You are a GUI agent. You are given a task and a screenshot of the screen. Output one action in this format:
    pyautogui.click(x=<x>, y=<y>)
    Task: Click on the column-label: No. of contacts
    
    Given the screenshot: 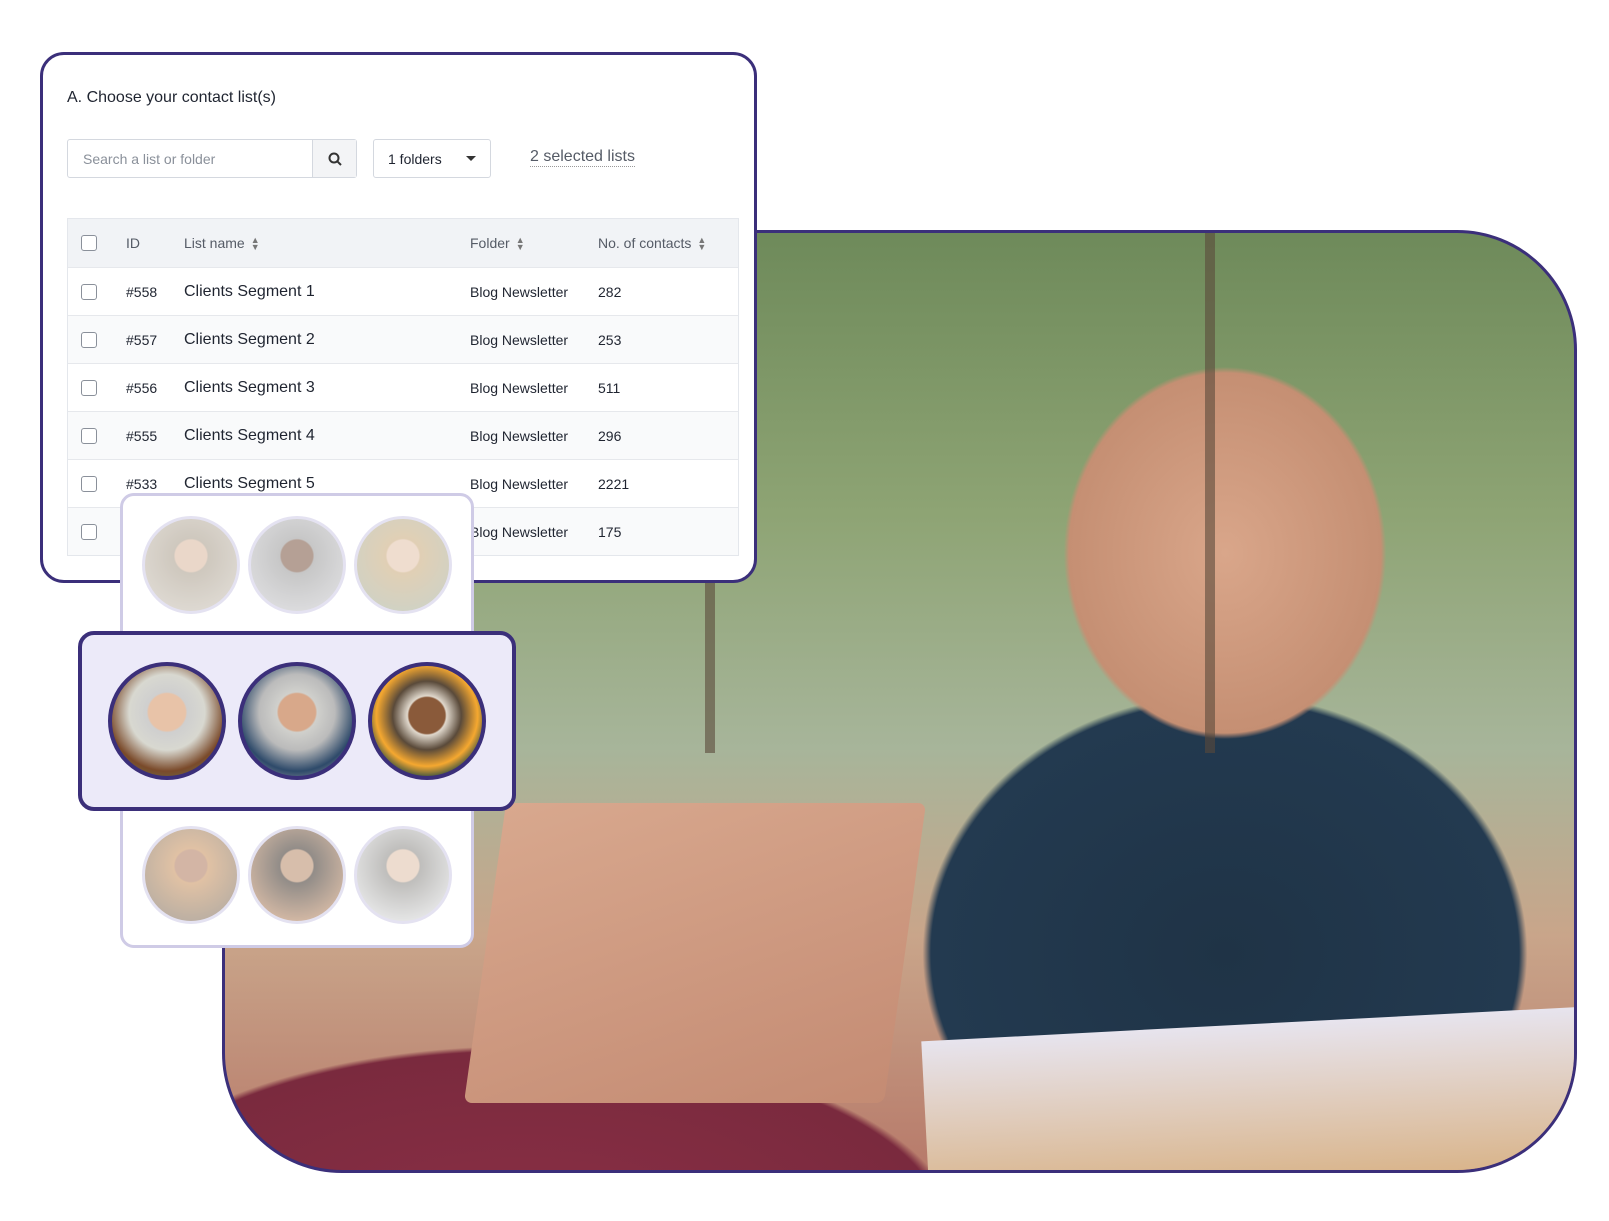 What is the action you would take?
    pyautogui.click(x=645, y=242)
    